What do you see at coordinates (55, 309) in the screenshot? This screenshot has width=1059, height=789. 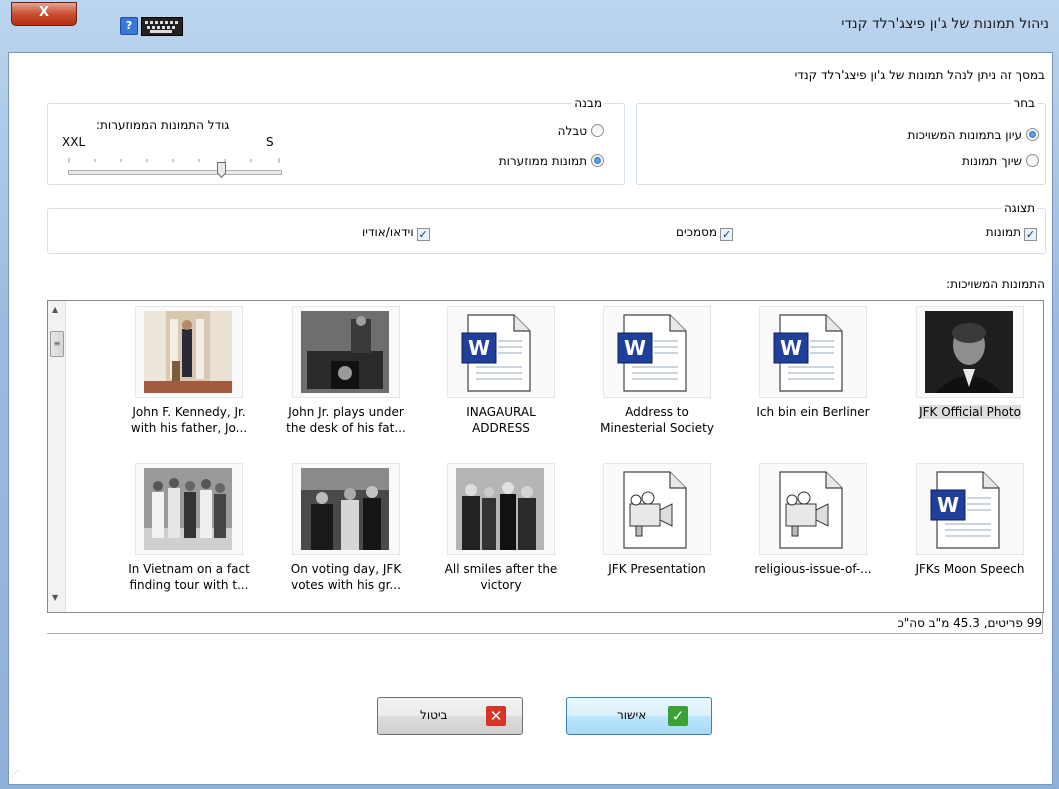 I see `scroll-up-icon: ▲` at bounding box center [55, 309].